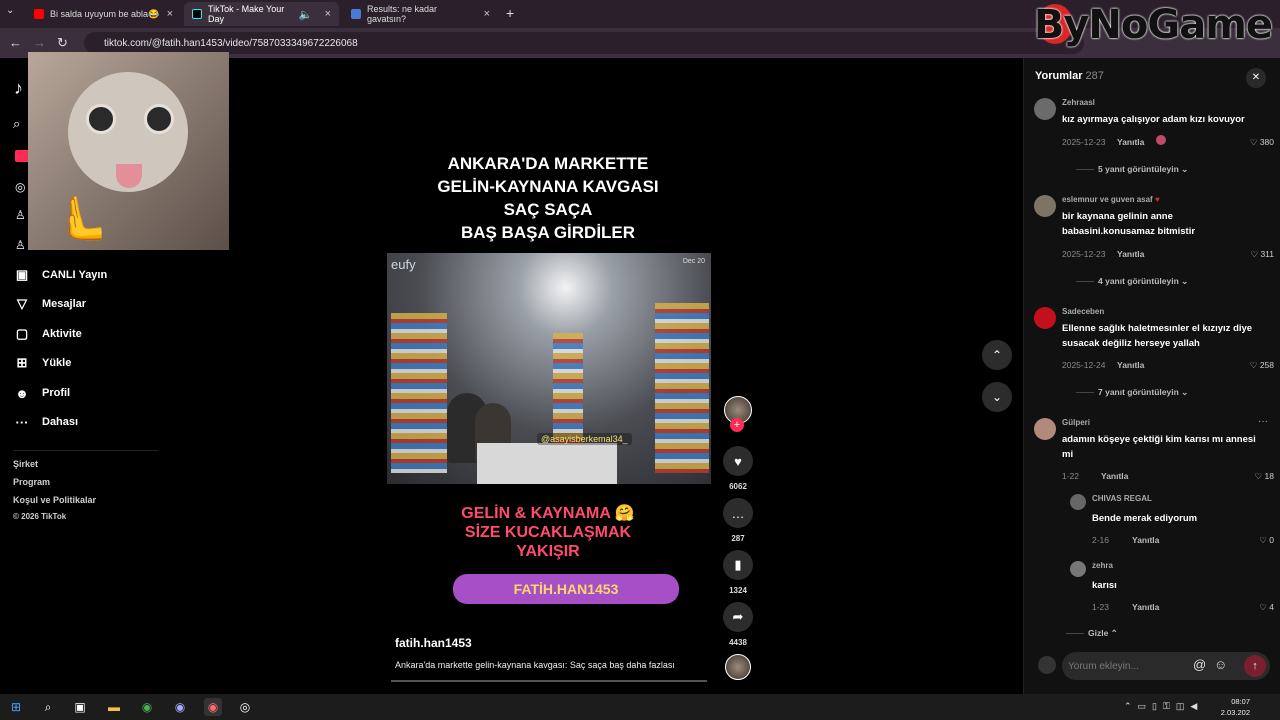  Describe the element at coordinates (54, 500) in the screenshot. I see `footer-link-terms: Koşul ve Politikalar` at that location.